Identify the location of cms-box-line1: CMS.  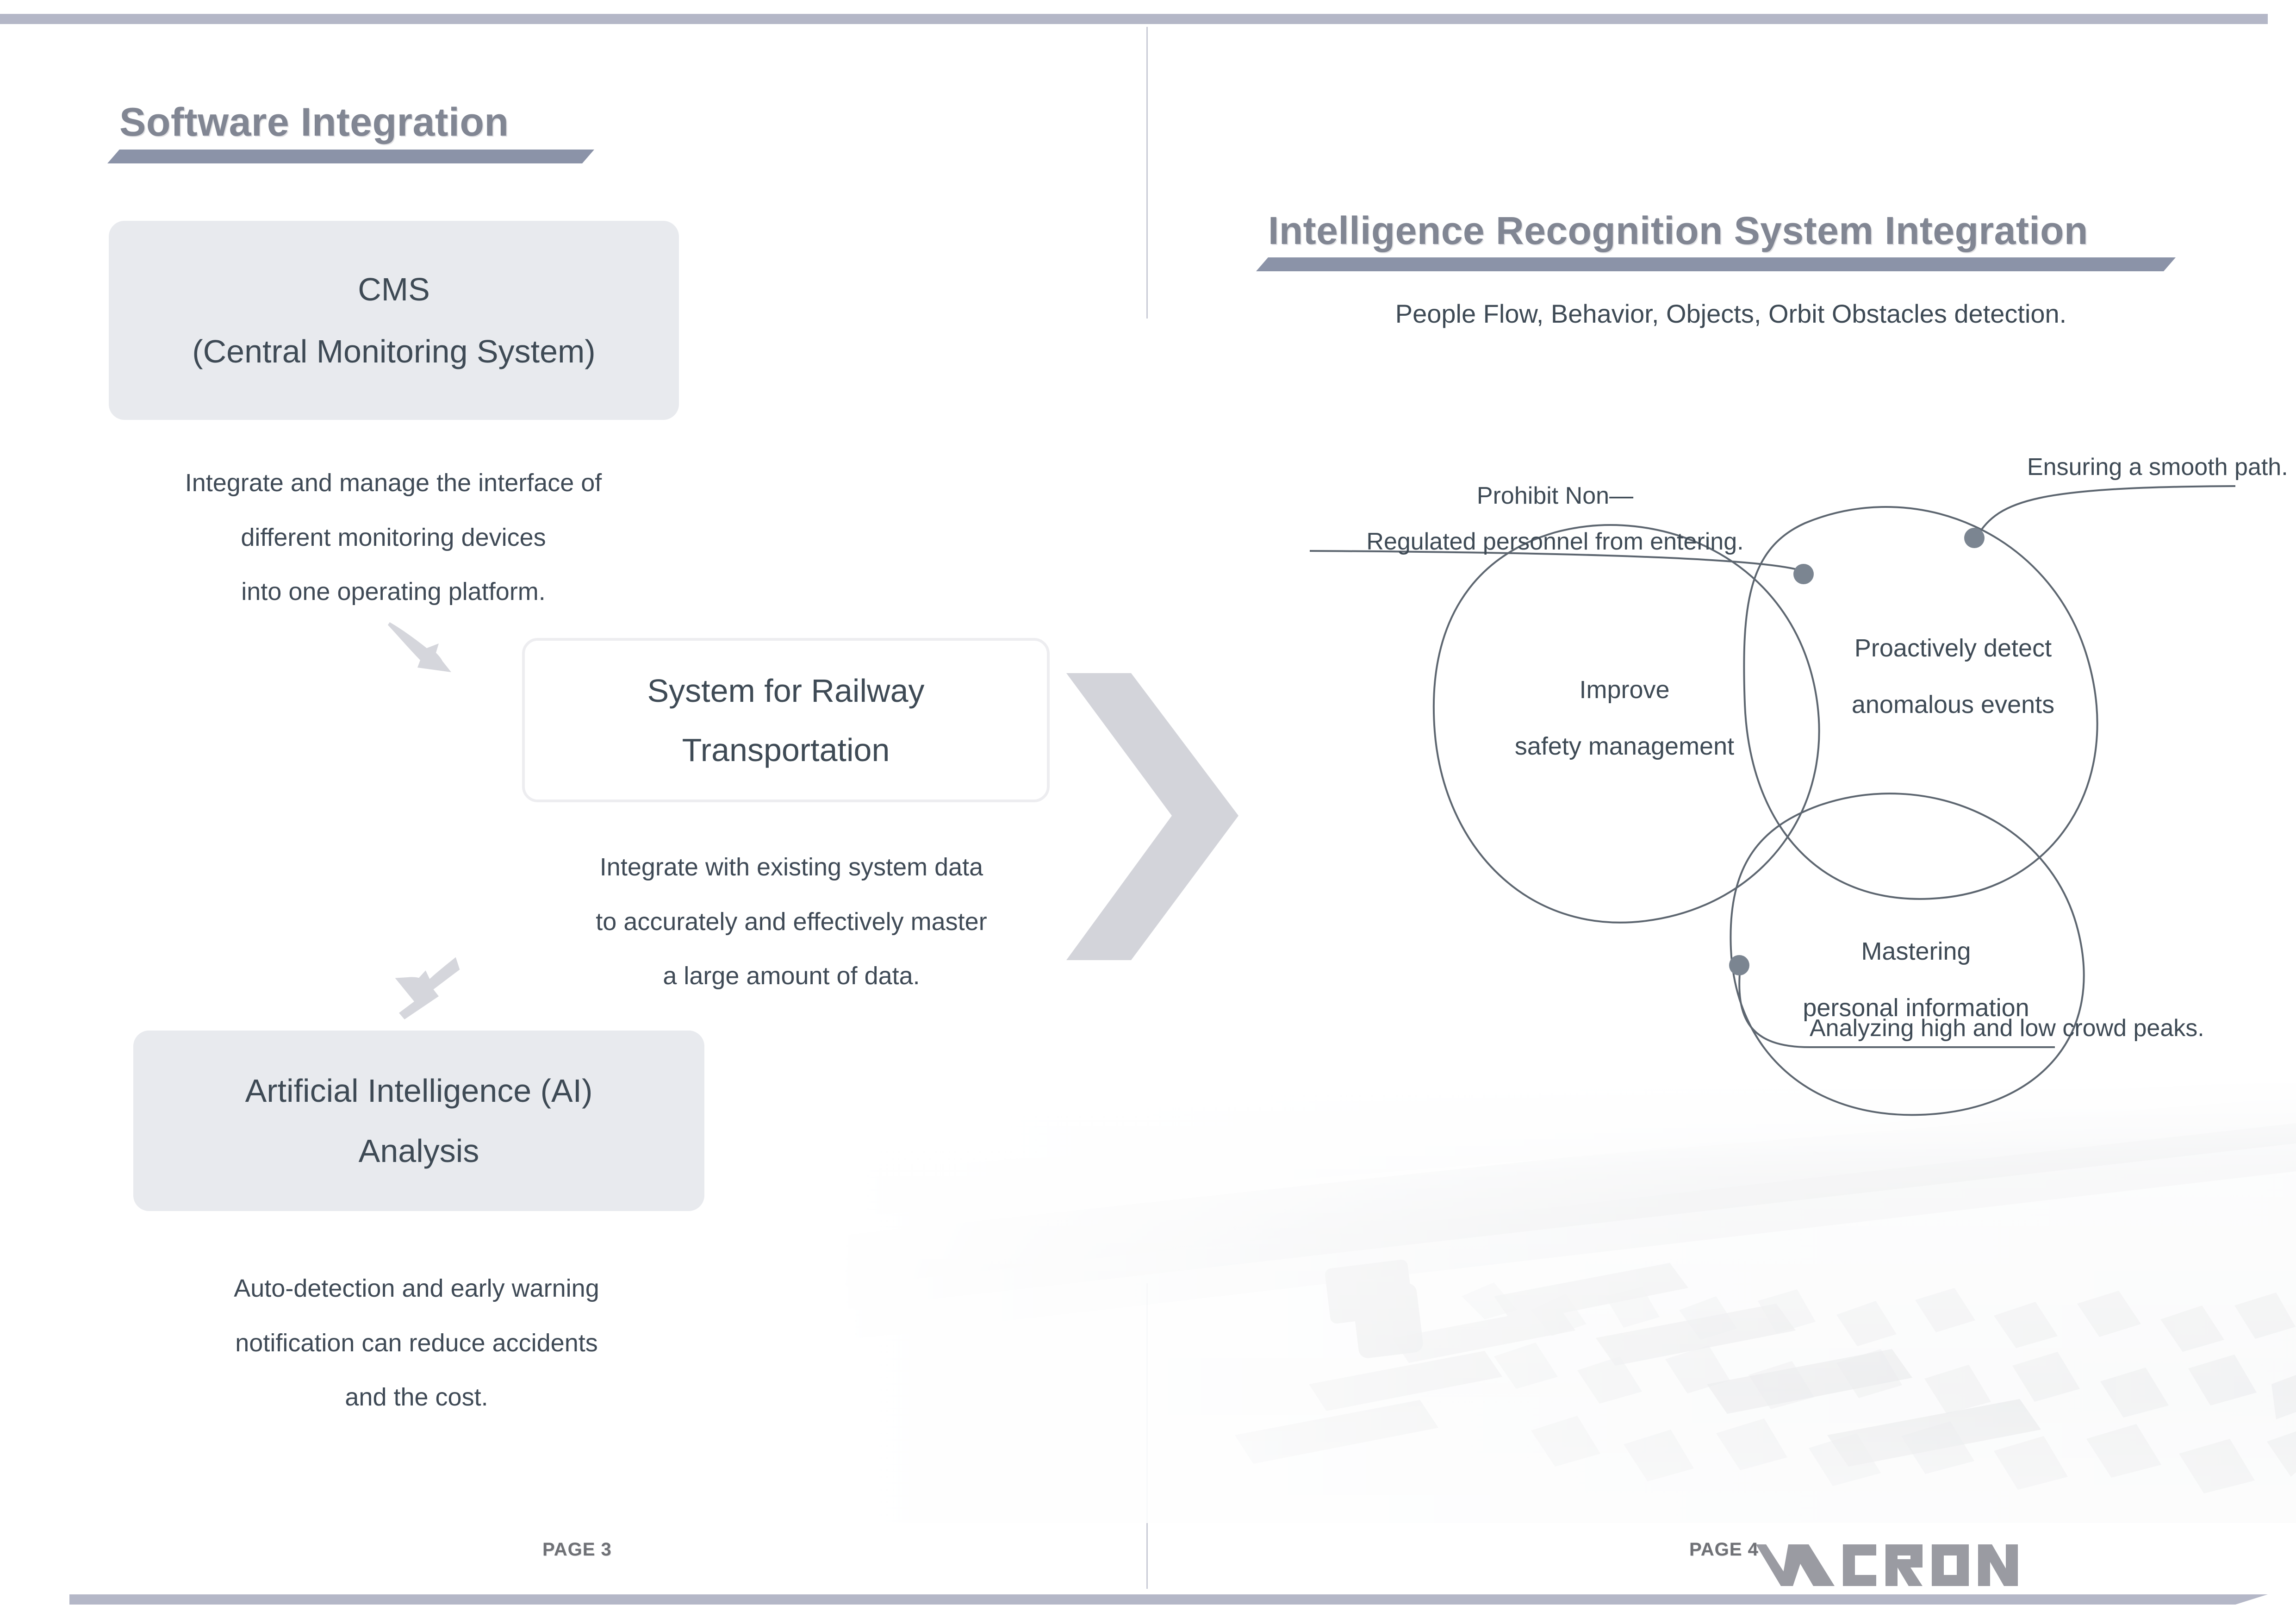
(394, 289).